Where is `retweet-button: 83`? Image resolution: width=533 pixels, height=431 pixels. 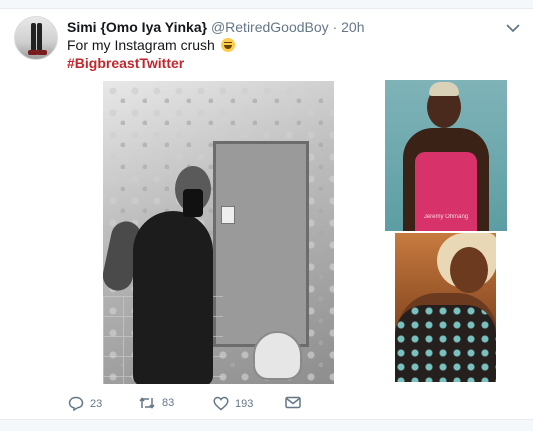 retweet-button: 83 is located at coordinates (156, 403).